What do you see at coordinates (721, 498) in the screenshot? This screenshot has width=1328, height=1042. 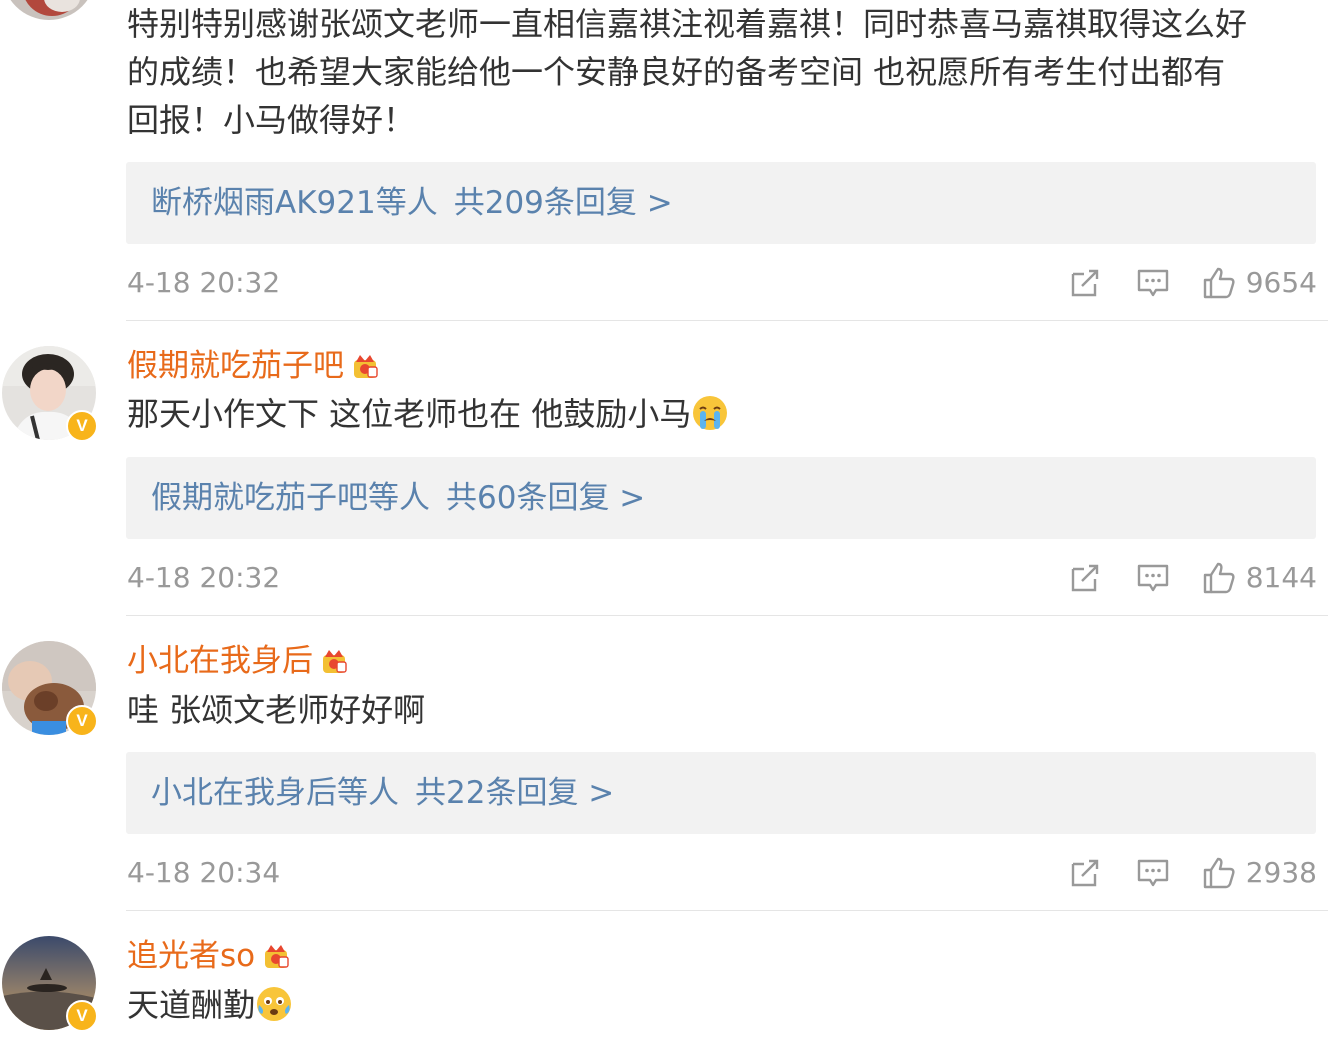 I see `reply-summary: 假期就吃茄子吧等人 共60条回复 >` at bounding box center [721, 498].